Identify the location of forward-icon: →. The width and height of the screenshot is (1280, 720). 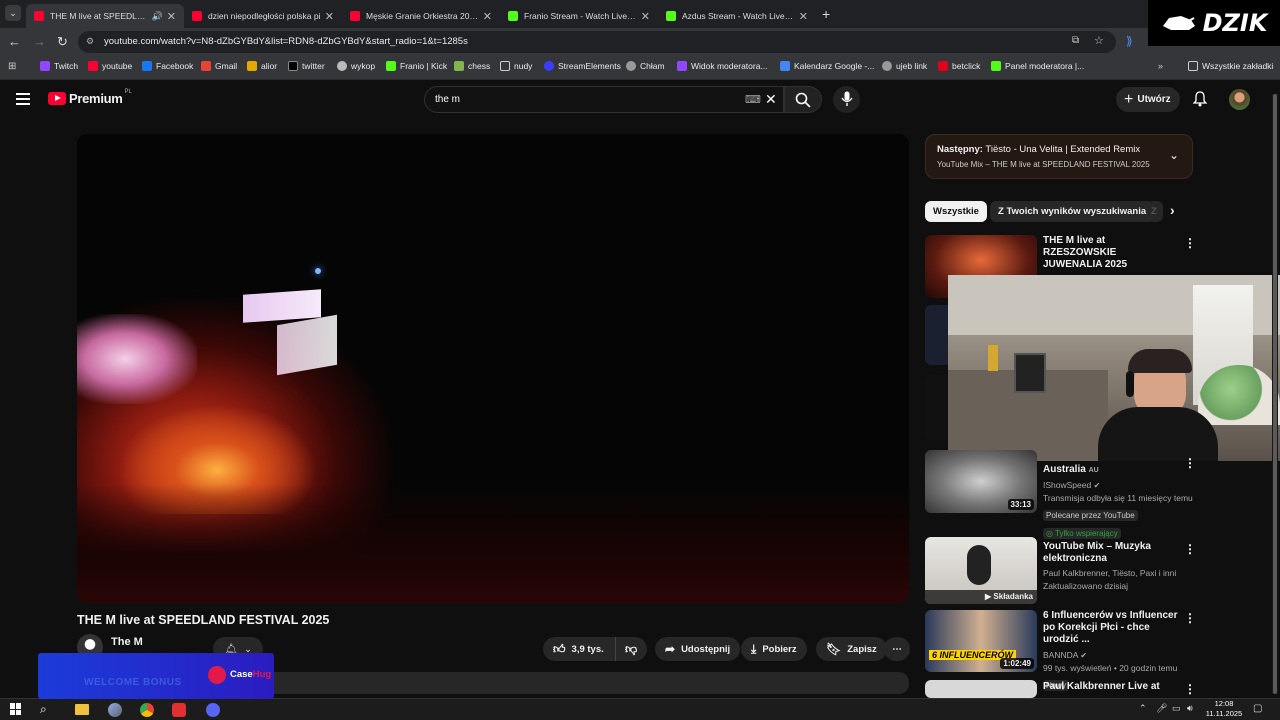
(39, 41).